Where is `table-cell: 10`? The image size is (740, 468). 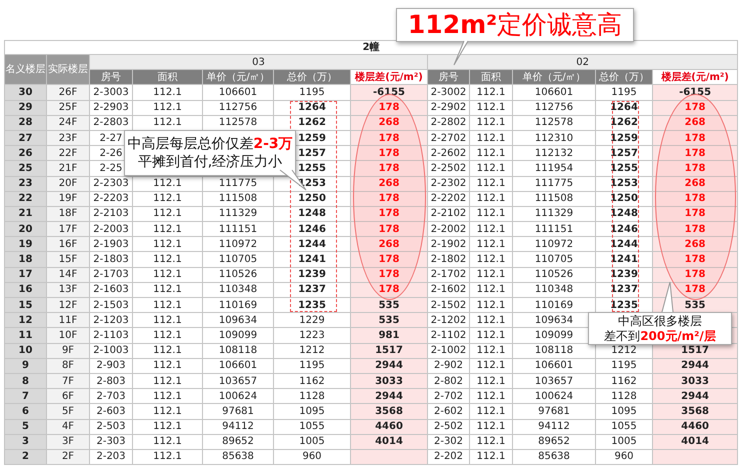 table-cell: 10 is located at coordinates (25, 350).